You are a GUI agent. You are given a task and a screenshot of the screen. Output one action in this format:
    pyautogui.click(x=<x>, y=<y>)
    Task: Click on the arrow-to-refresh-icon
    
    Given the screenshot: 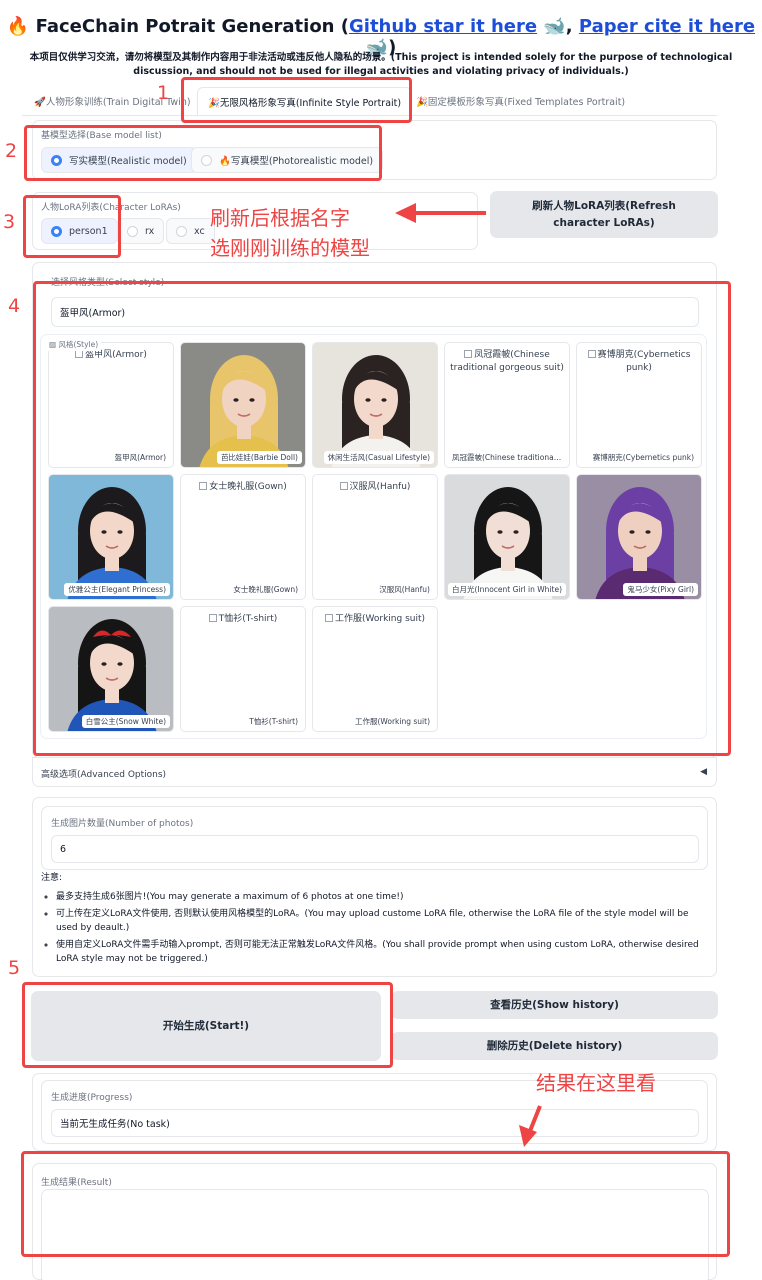 What is the action you would take?
    pyautogui.click(x=440, y=213)
    